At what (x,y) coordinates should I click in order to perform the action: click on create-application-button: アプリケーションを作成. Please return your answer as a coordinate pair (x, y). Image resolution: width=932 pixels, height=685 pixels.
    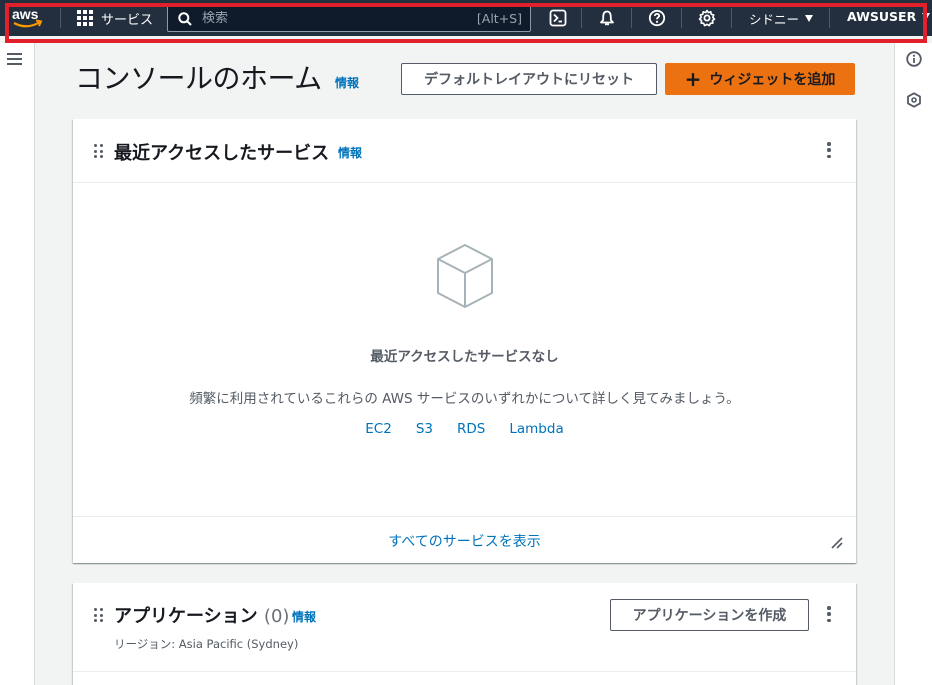
    Looking at the image, I should click on (709, 615).